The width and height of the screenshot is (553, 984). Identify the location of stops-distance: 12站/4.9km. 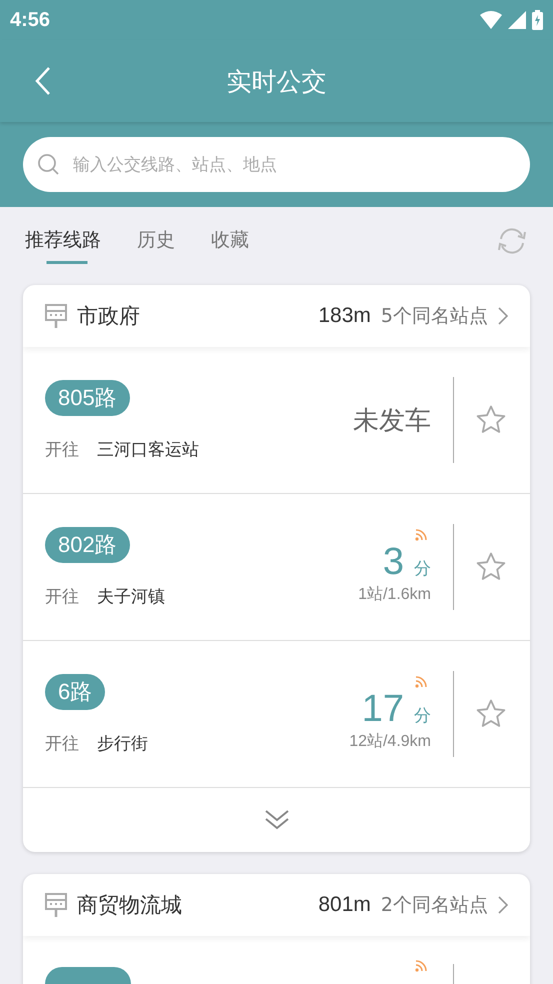
(390, 742).